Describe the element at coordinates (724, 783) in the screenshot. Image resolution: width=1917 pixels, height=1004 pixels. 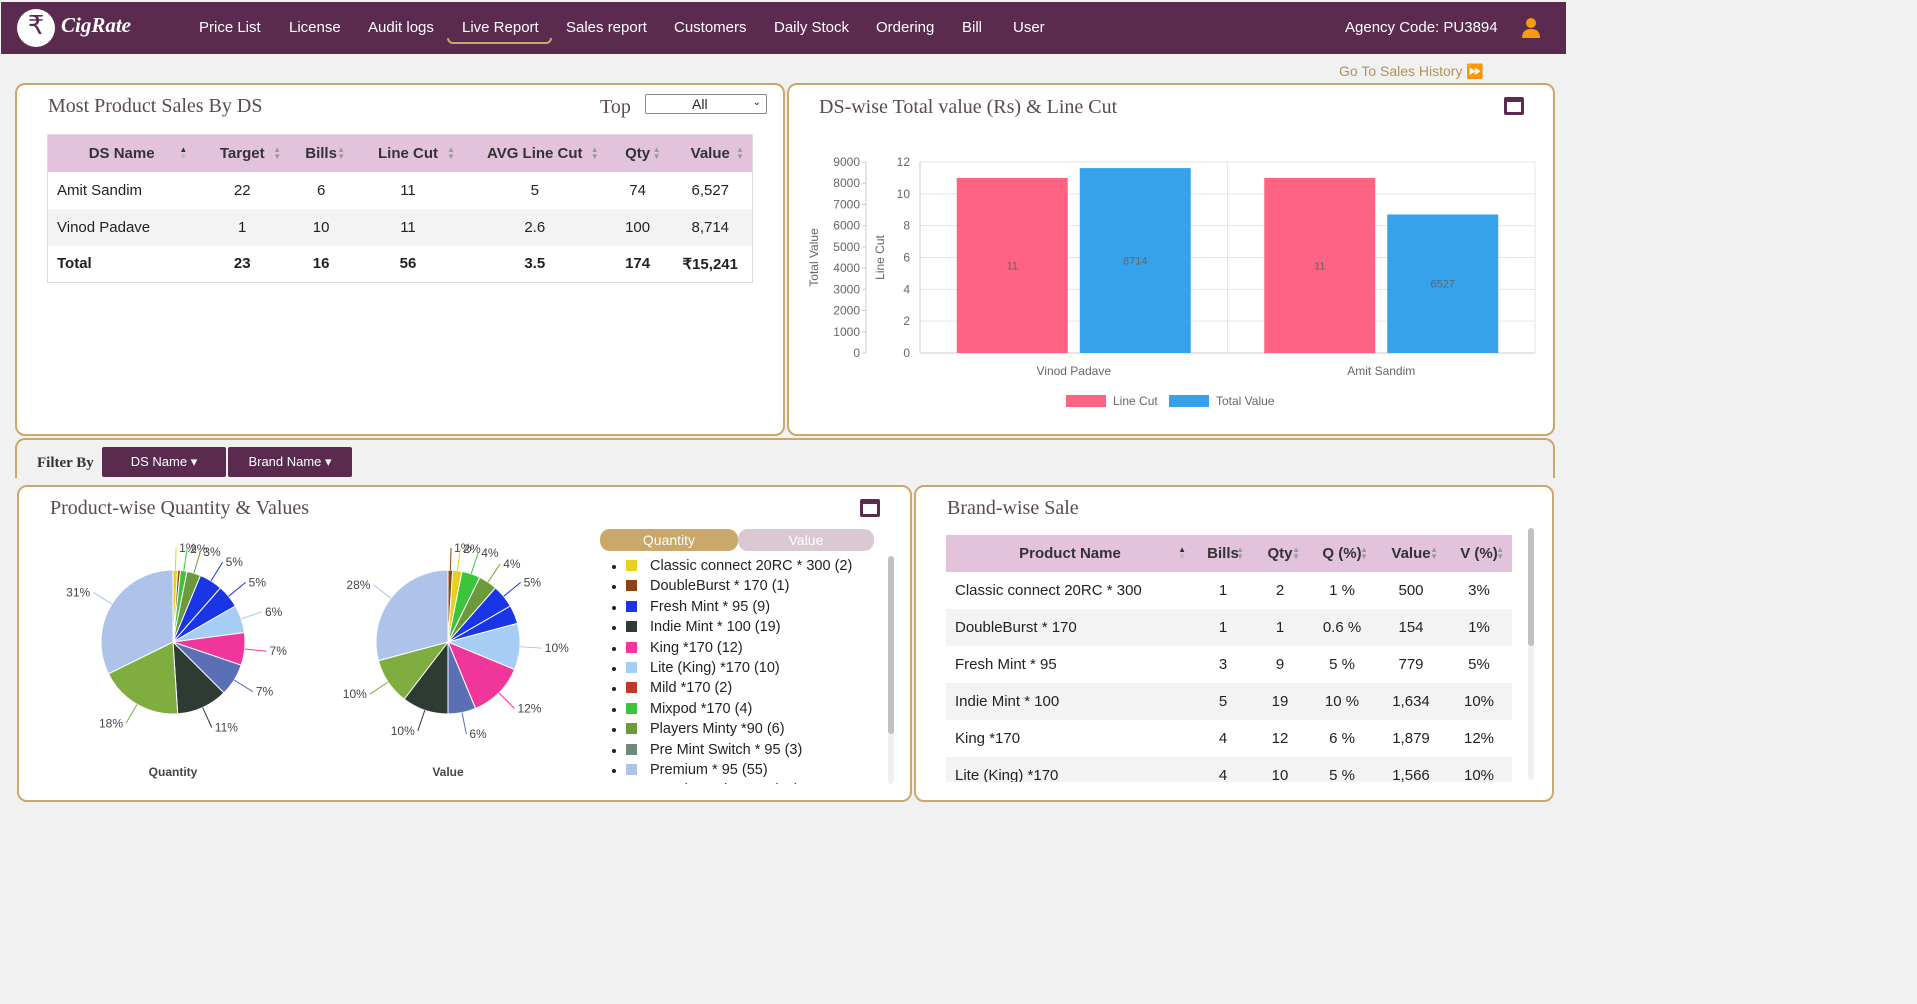
I see `legend-label: Premium Mint * 95 (10)` at that location.